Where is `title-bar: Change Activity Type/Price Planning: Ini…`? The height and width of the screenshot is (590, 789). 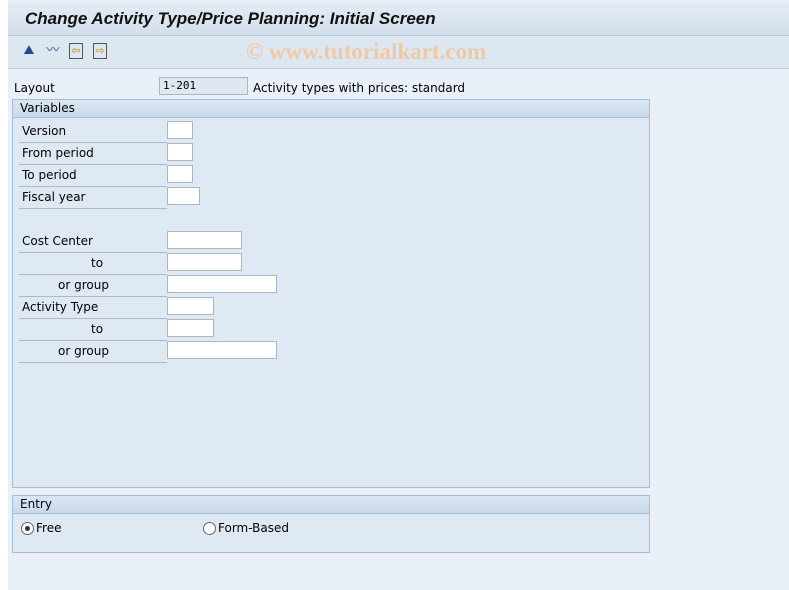 title-bar: Change Activity Type/Price Planning: Ini… is located at coordinates (398, 19).